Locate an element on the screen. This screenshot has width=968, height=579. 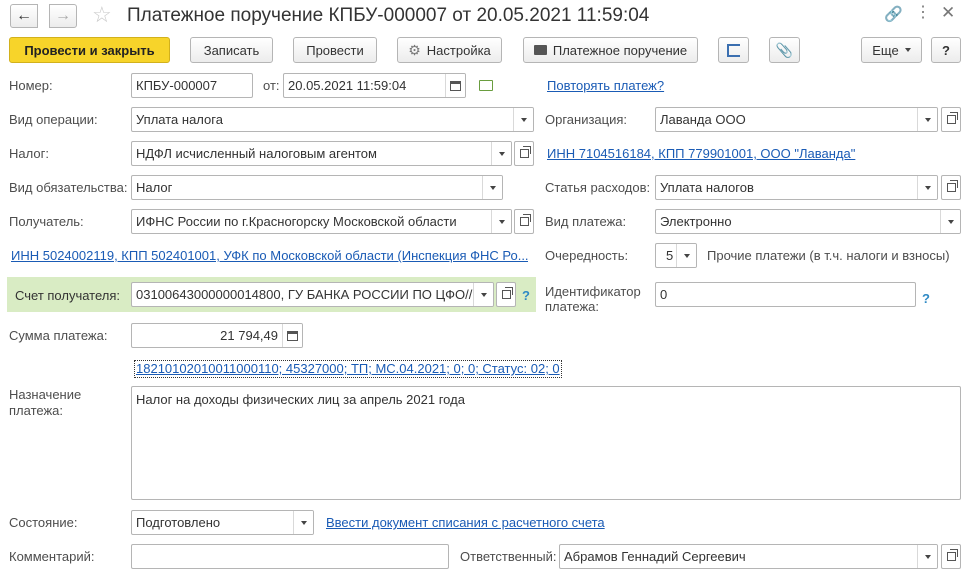
calculator-button is located at coordinates (292, 335).